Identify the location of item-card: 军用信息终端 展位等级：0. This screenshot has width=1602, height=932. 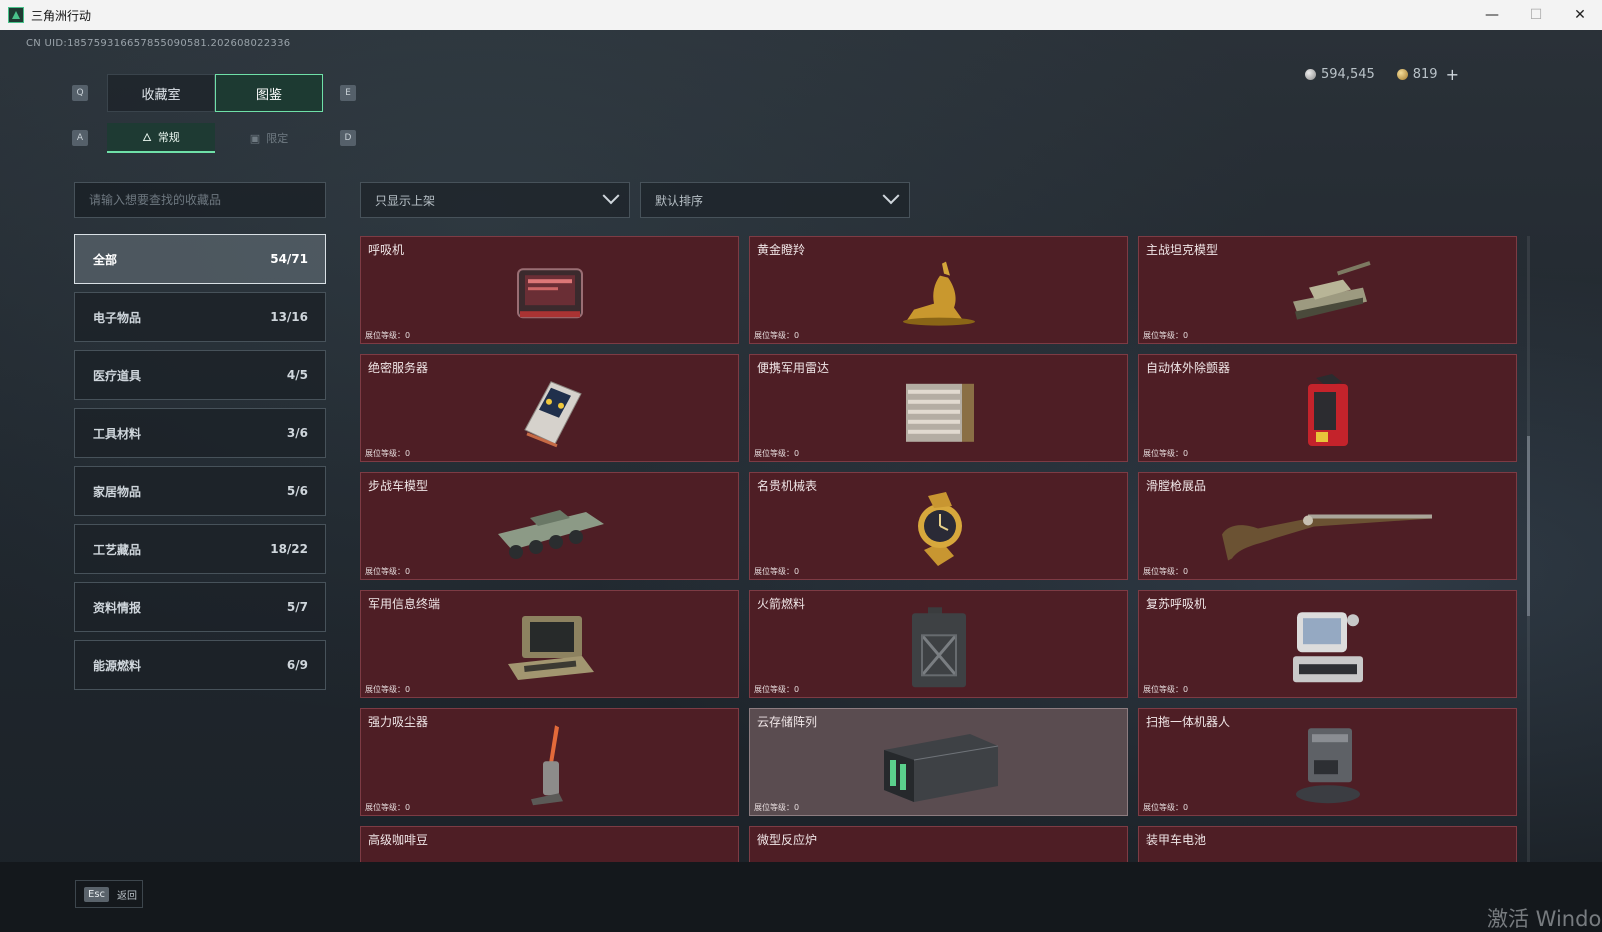
(549, 644).